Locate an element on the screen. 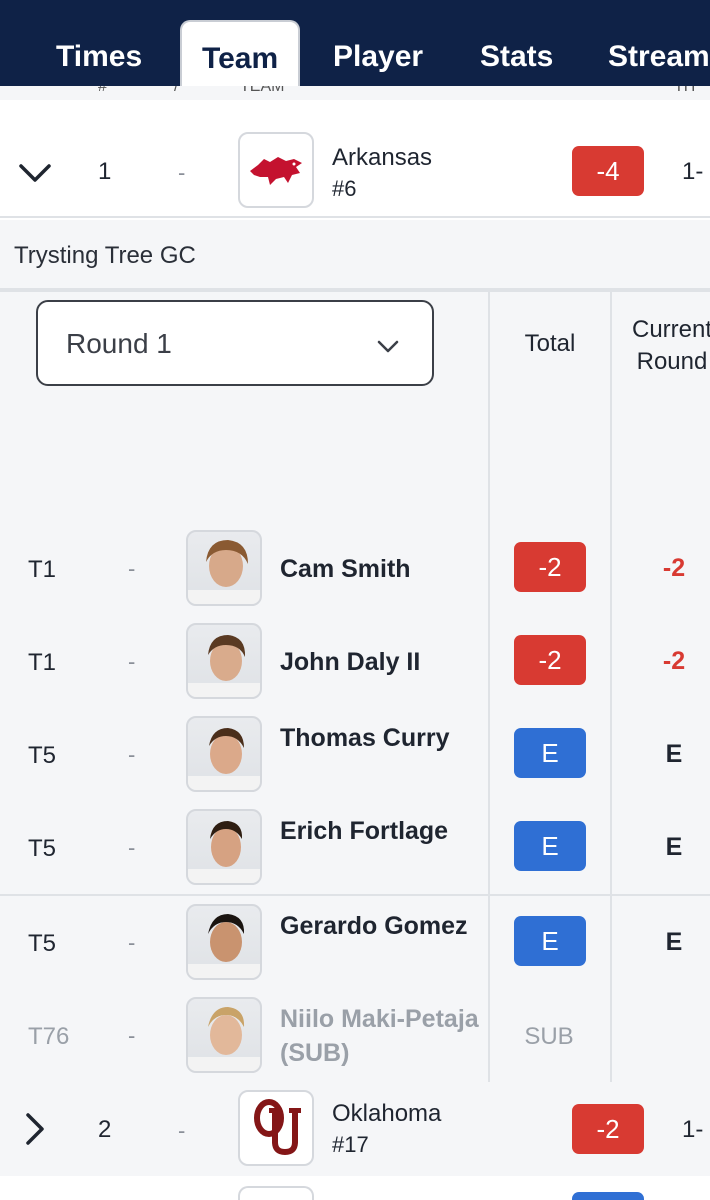 This screenshot has height=1200, width=710. player-name: Cam Smith is located at coordinates (380, 569).